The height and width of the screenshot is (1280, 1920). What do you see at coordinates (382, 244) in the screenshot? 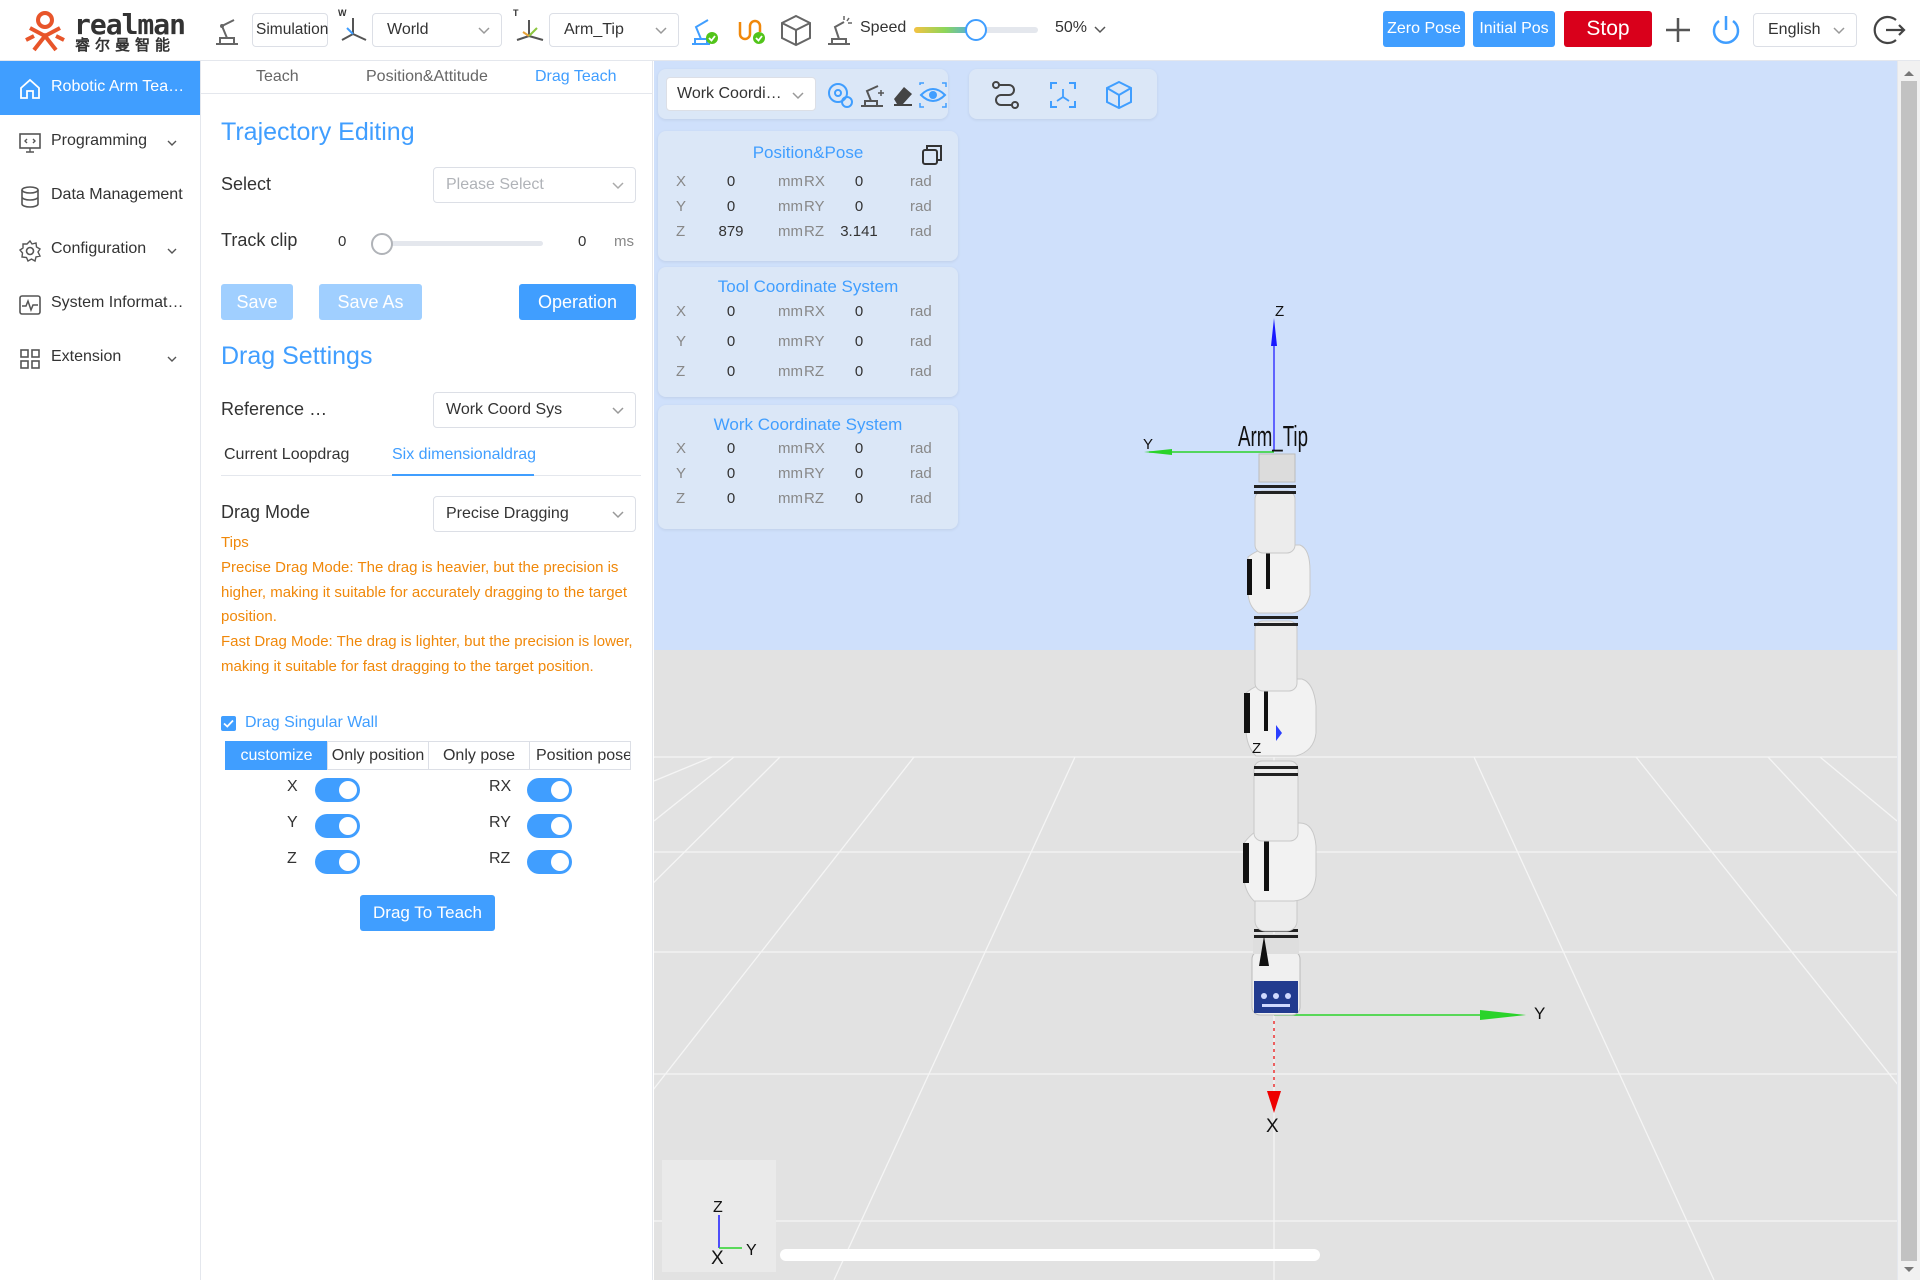
I see `track-clip-handle` at bounding box center [382, 244].